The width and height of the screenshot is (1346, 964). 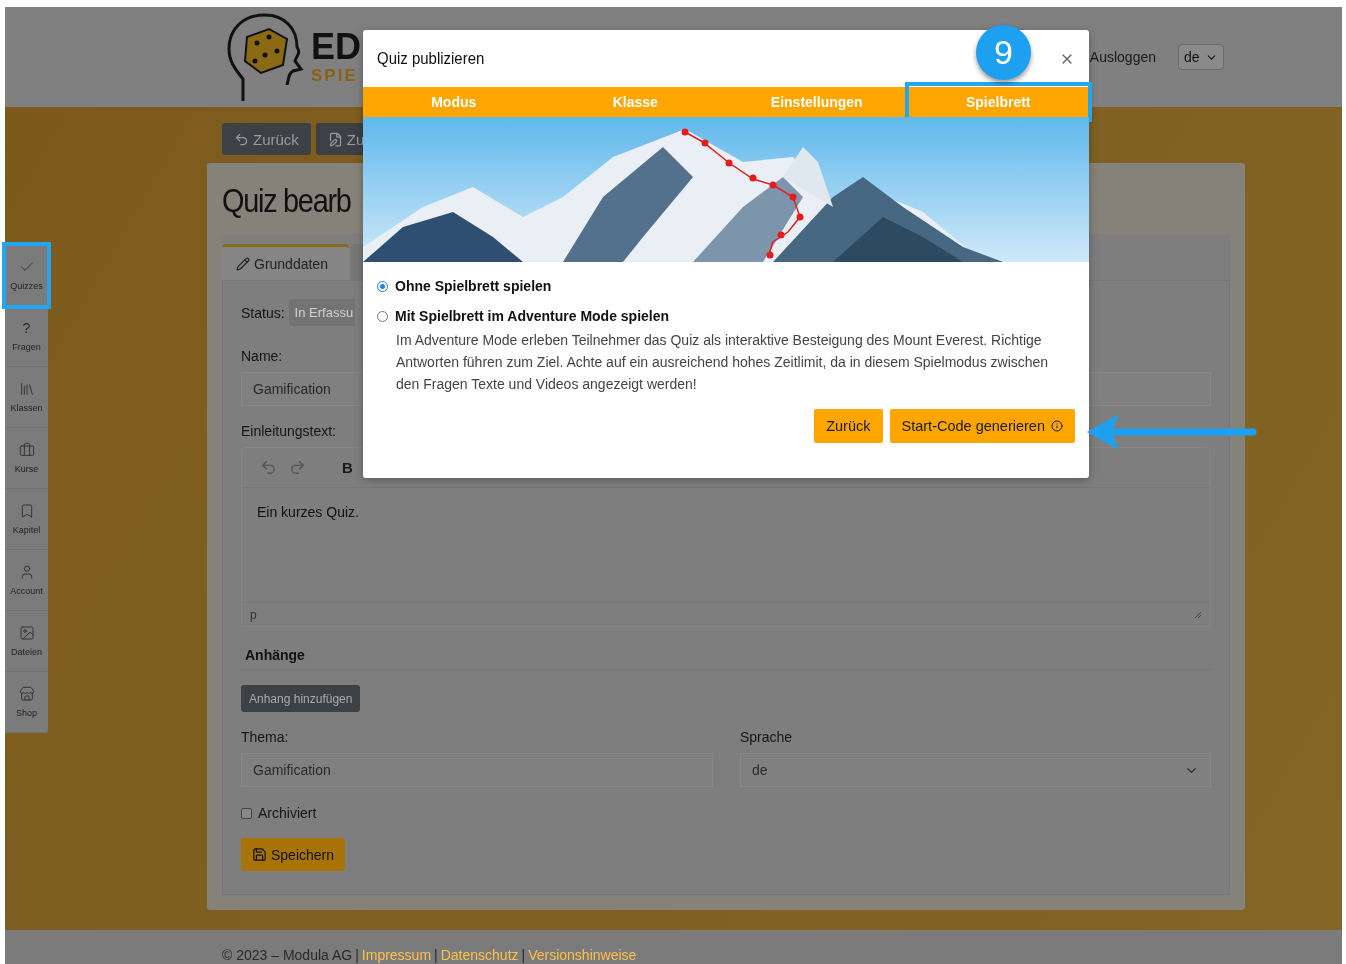 What do you see at coordinates (26, 389) in the screenshot?
I see `books-icon` at bounding box center [26, 389].